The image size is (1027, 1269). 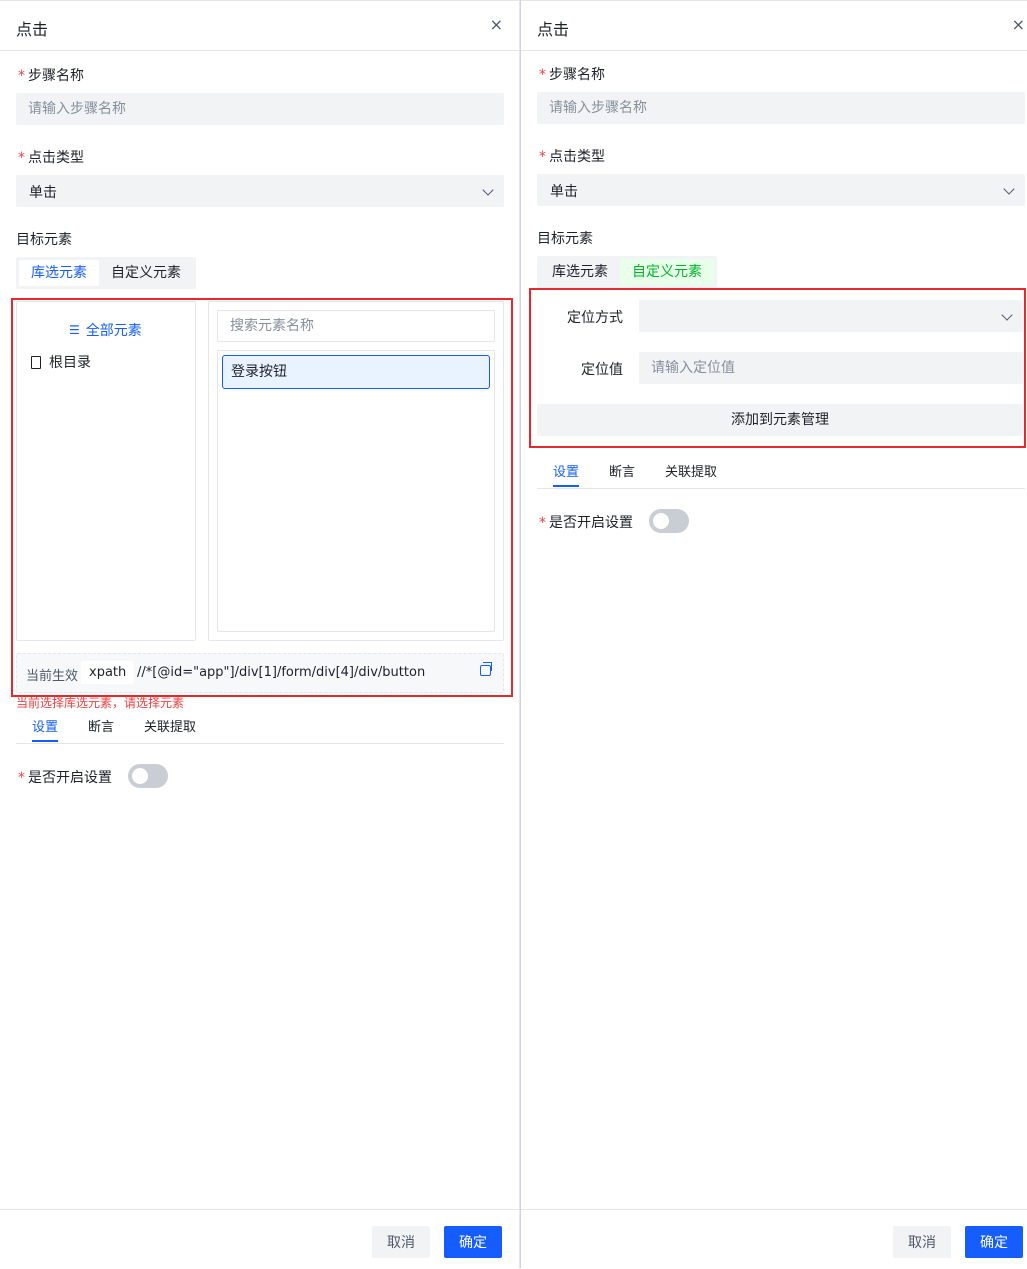 I want to click on root-directory-node: 根目录, so click(x=61, y=362).